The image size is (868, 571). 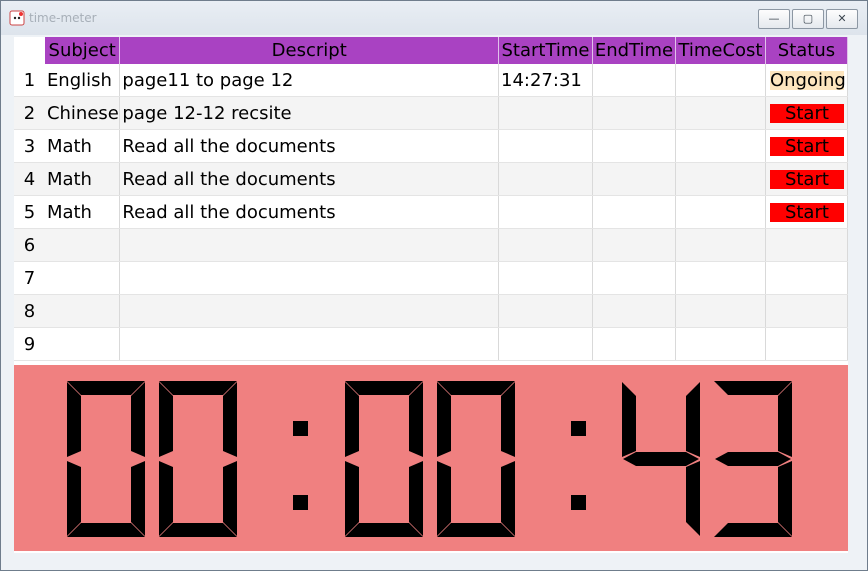 I want to click on segment-g, so click(x=753, y=459).